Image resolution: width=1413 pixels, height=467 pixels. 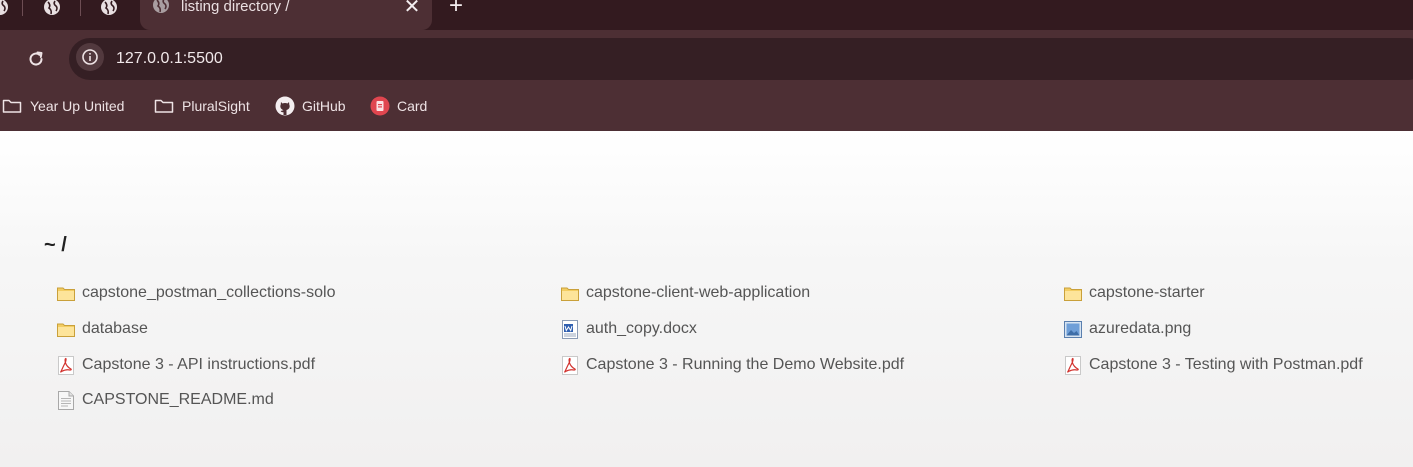 I want to click on bookmark-year-up-united: Year Up United, so click(x=63, y=106).